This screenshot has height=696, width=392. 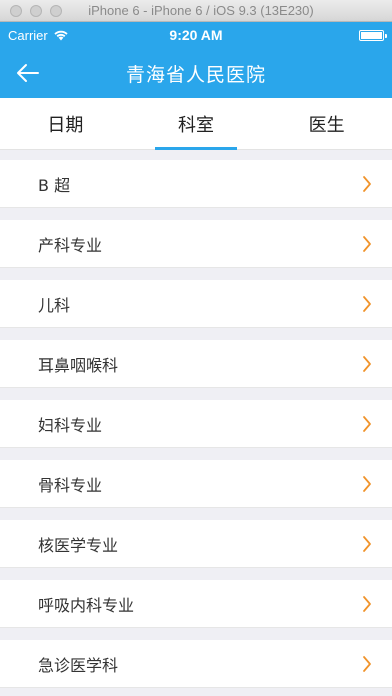 I want to click on tab-label: 日期, so click(x=65, y=125).